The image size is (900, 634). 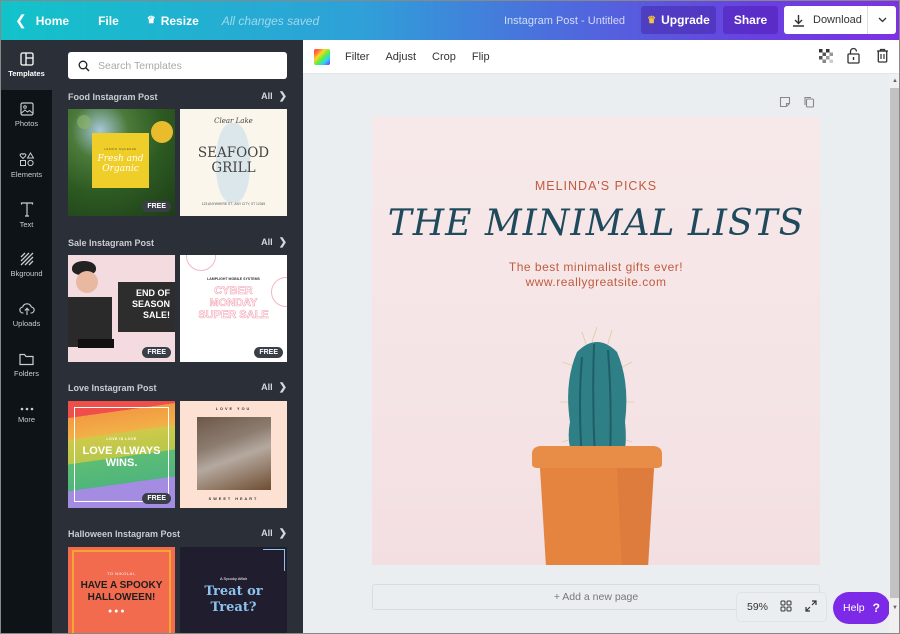 What do you see at coordinates (596, 186) in the screenshot?
I see `design-kicker-text: MELINDA'S PICKS` at bounding box center [596, 186].